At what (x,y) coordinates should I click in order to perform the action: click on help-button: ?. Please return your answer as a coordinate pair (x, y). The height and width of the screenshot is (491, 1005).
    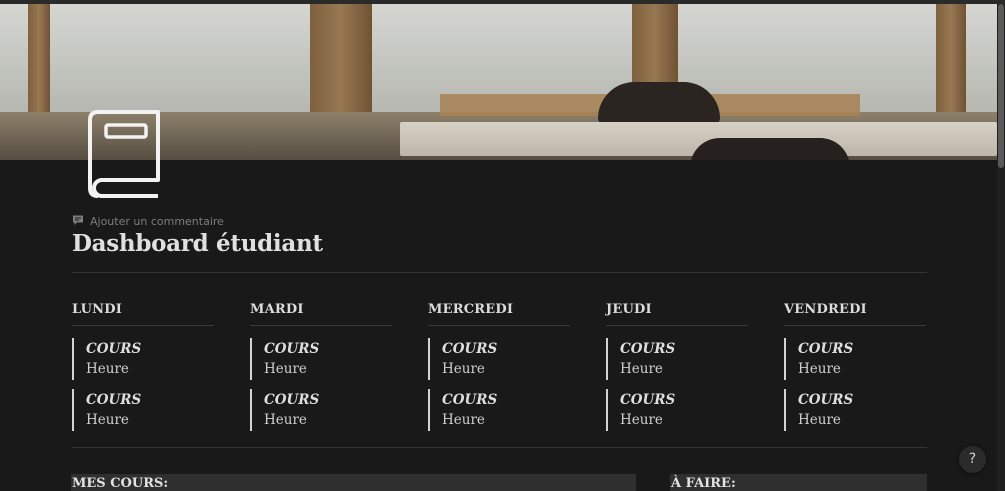
    Looking at the image, I should click on (972, 459).